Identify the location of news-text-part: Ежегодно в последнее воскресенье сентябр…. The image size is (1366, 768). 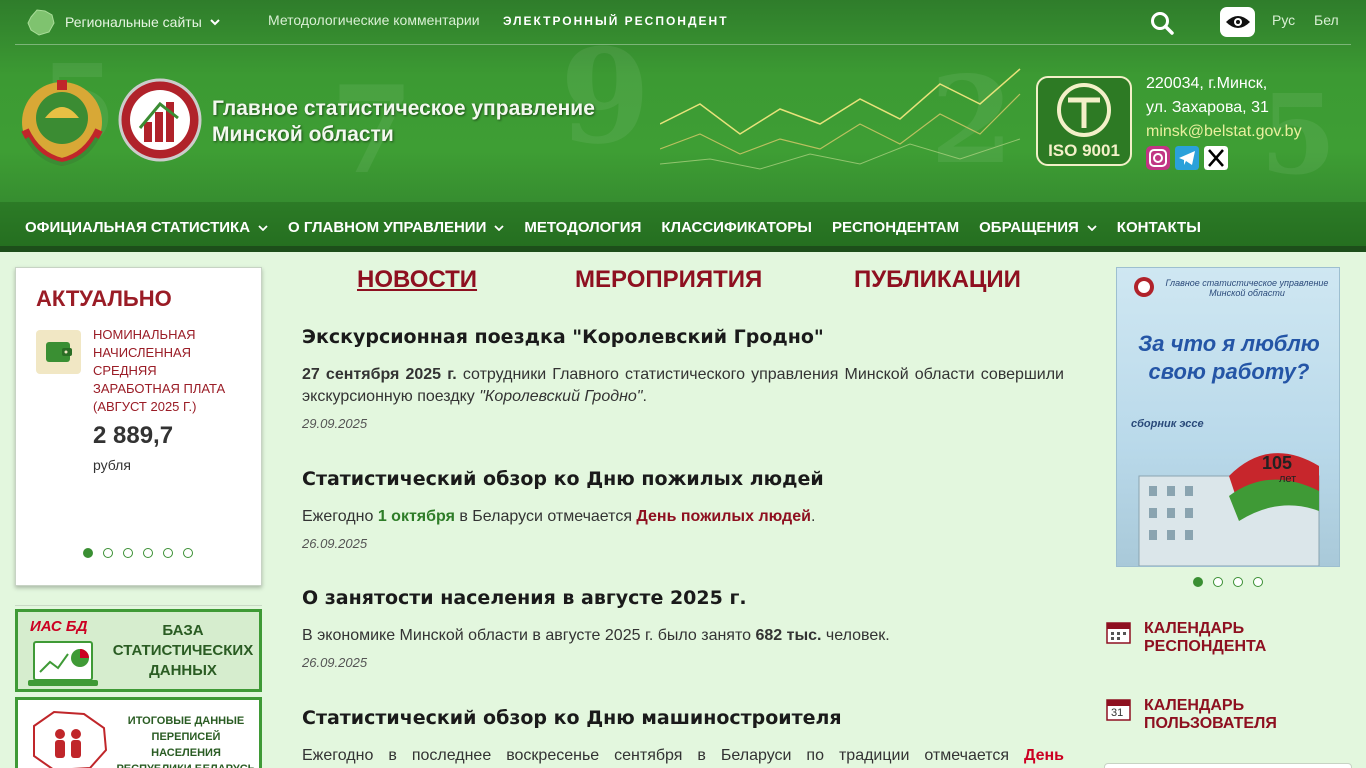
(663, 755).